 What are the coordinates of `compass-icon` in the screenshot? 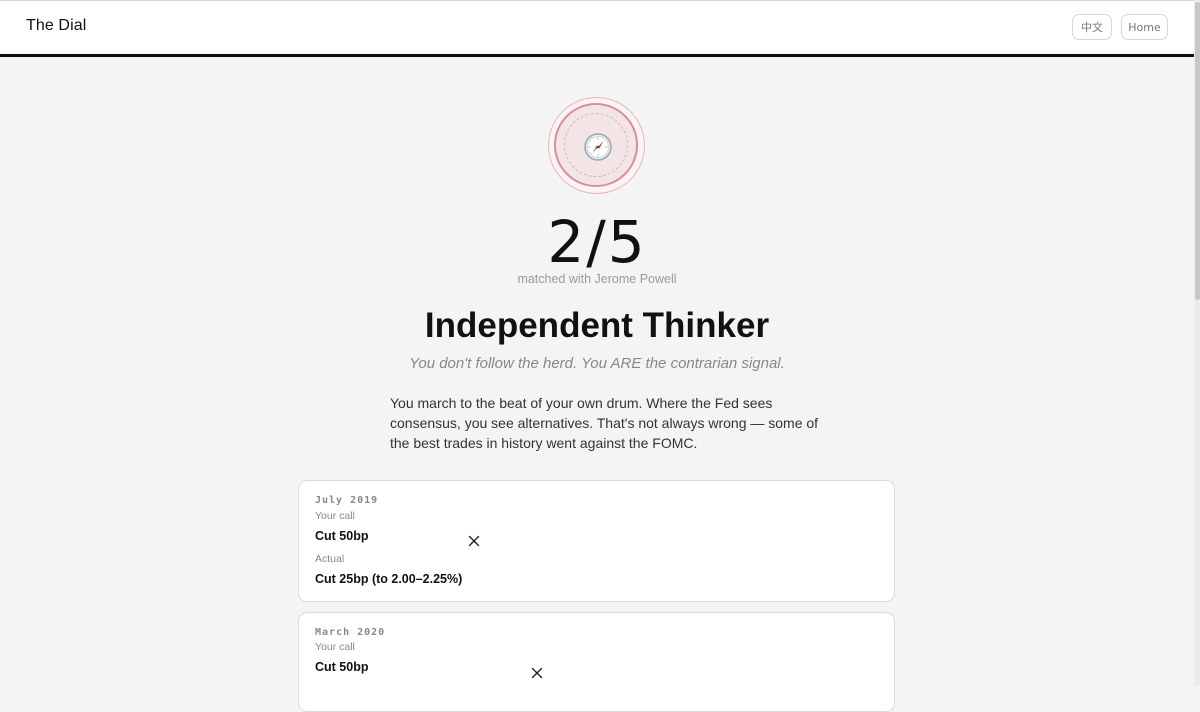 It's located at (598, 147).